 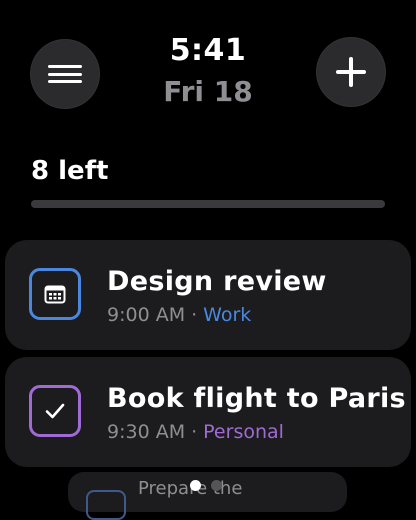 I want to click on progress-bar, so click(x=208, y=204).